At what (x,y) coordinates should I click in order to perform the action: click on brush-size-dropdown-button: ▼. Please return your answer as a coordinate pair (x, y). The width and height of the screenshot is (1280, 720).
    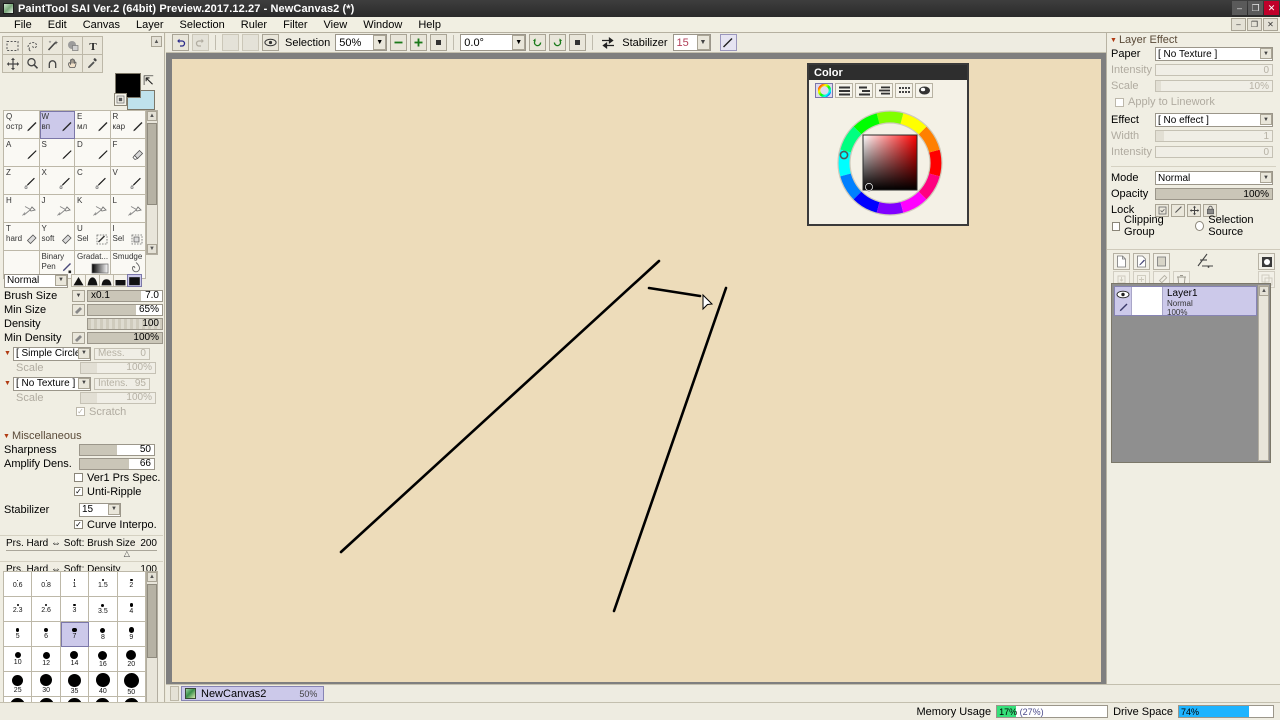
    Looking at the image, I should click on (78, 295).